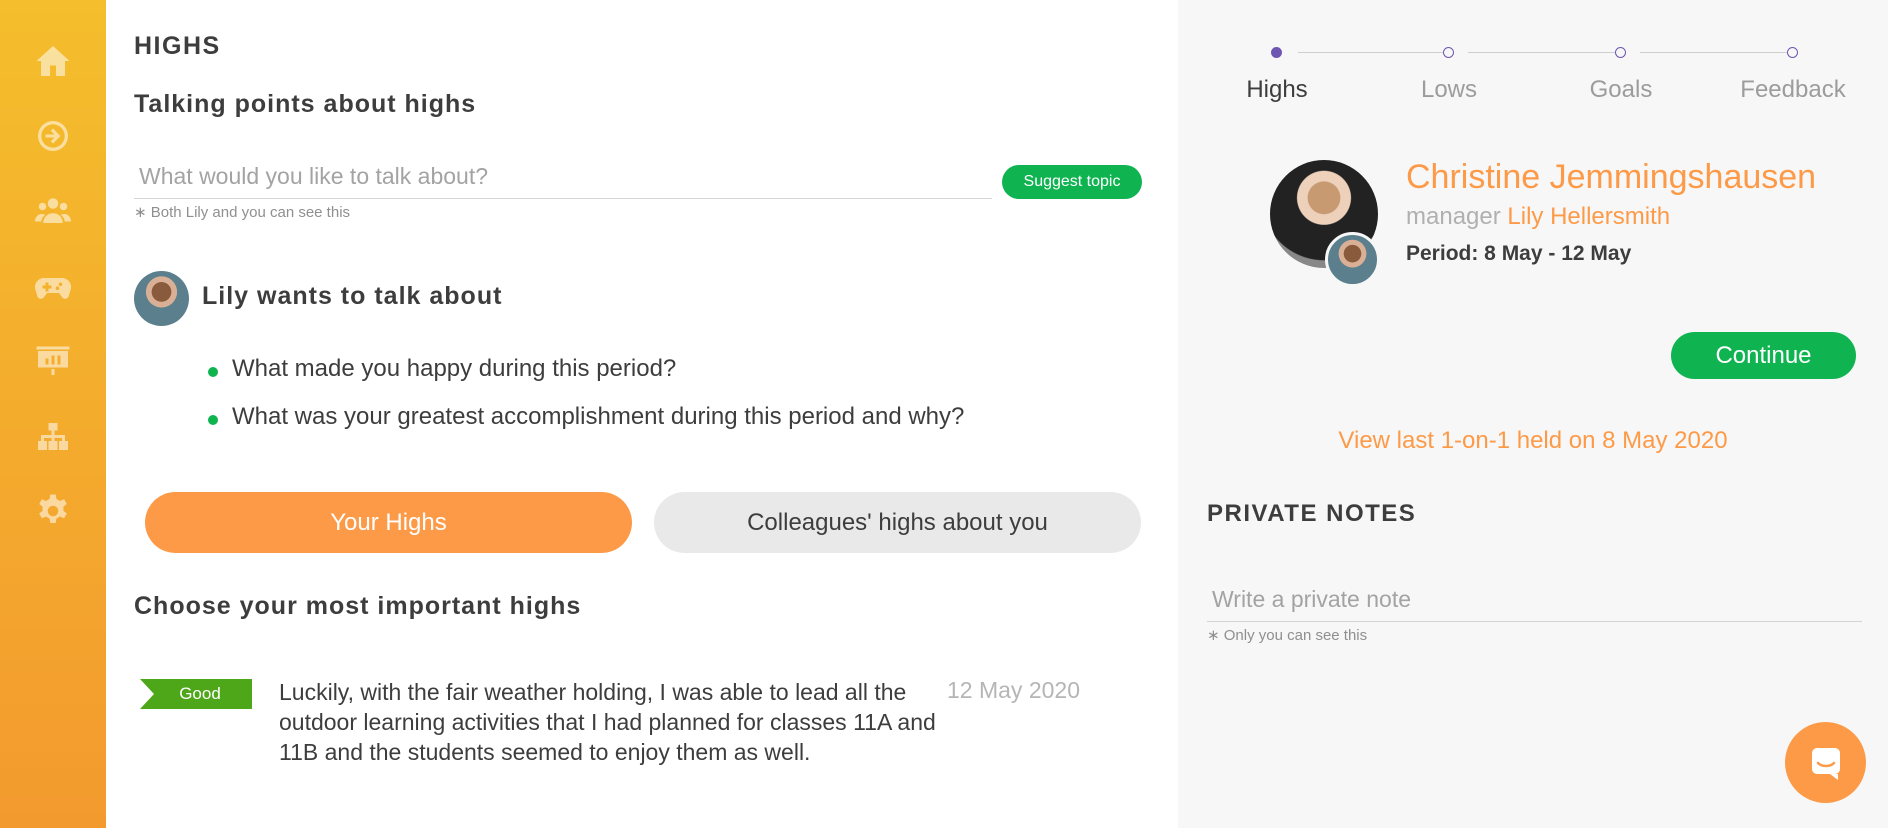 The width and height of the screenshot is (1888, 828). I want to click on suggest-topic-button: Suggest topic, so click(1072, 182).